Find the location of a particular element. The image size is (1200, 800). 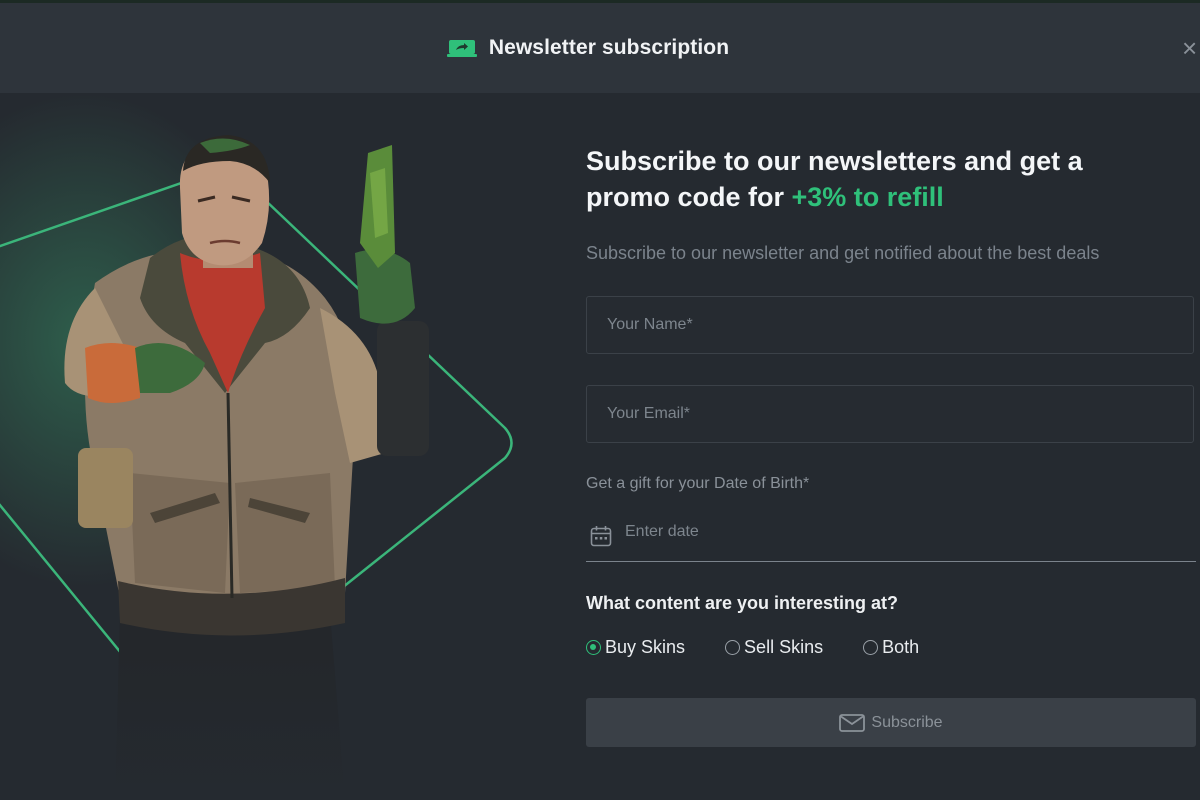

promo-tag-icon is located at coordinates (461, 48).